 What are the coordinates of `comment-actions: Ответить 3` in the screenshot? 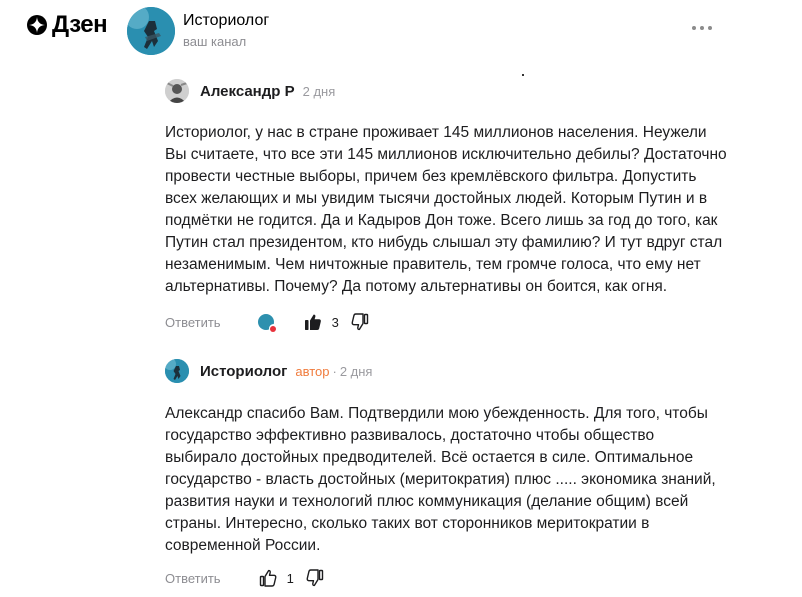 It's located at (445, 322).